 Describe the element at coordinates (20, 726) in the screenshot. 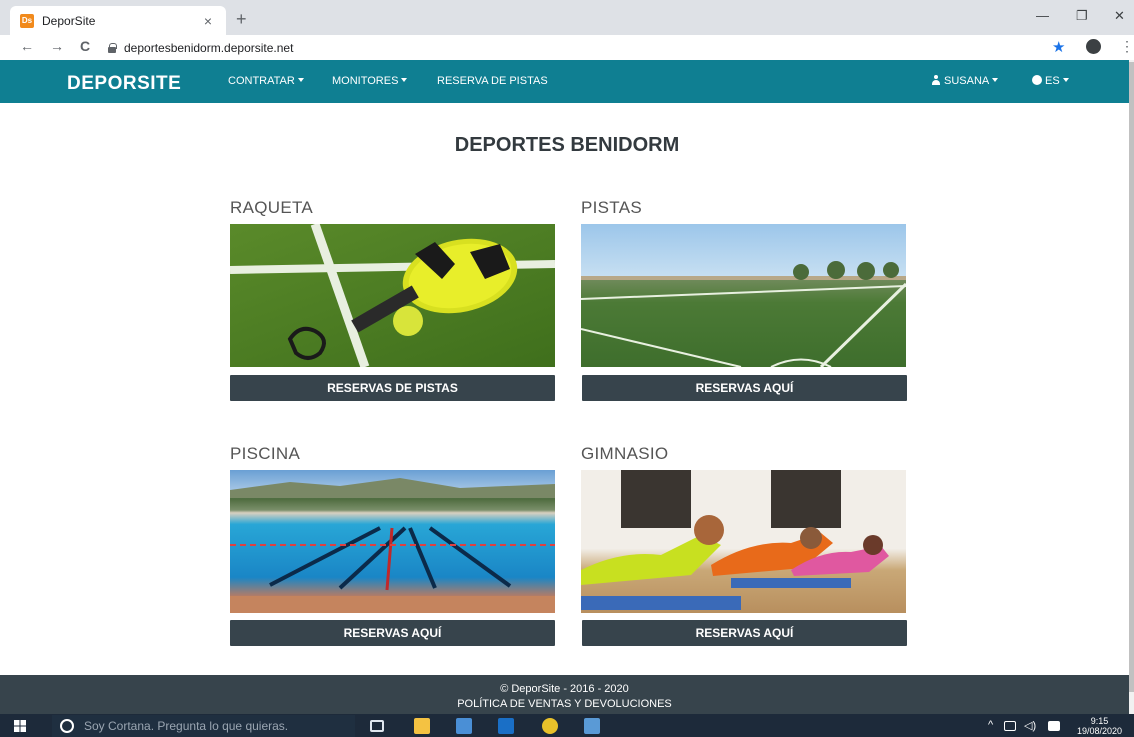

I see `windows-start-icon` at that location.